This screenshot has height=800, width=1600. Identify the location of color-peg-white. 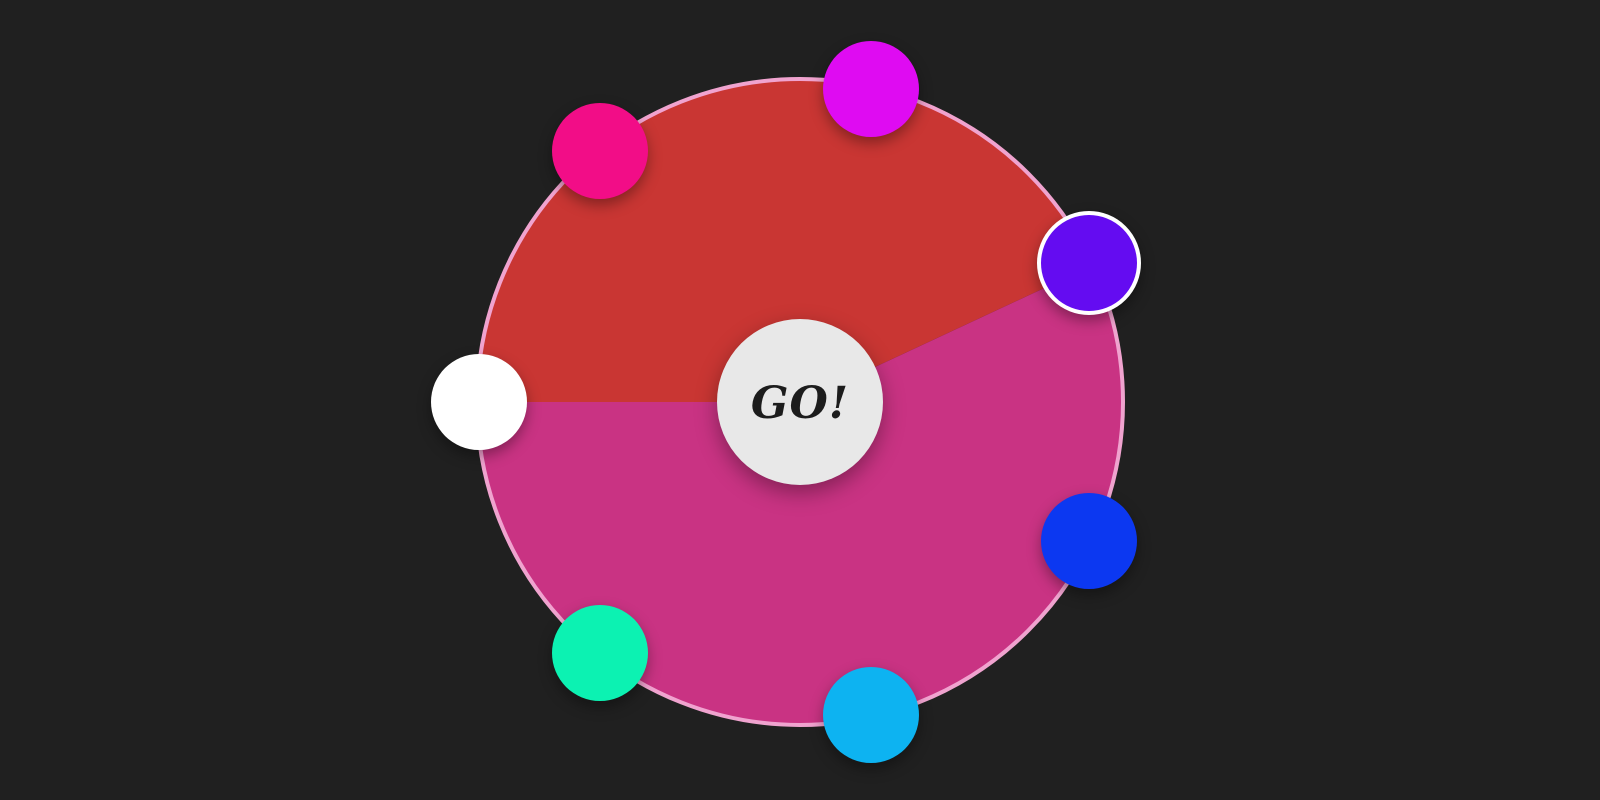
(479, 402).